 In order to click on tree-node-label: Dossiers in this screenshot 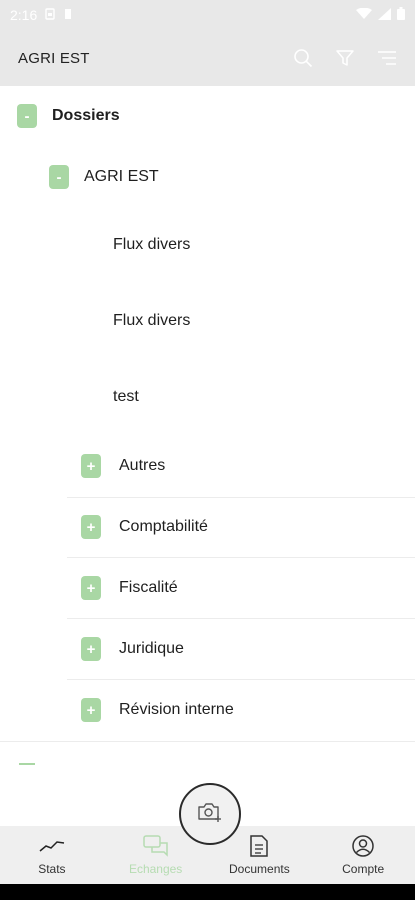, I will do `click(86, 115)`.